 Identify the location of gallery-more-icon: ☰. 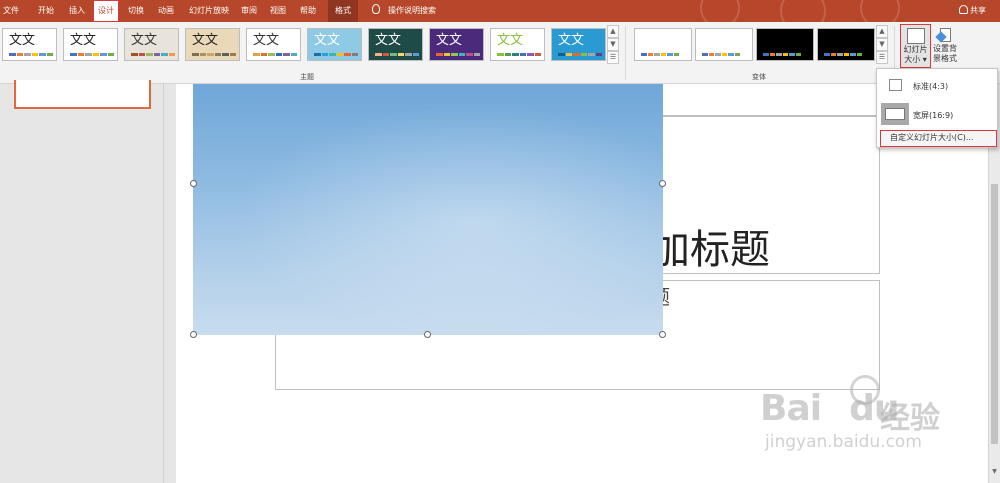
(613, 57).